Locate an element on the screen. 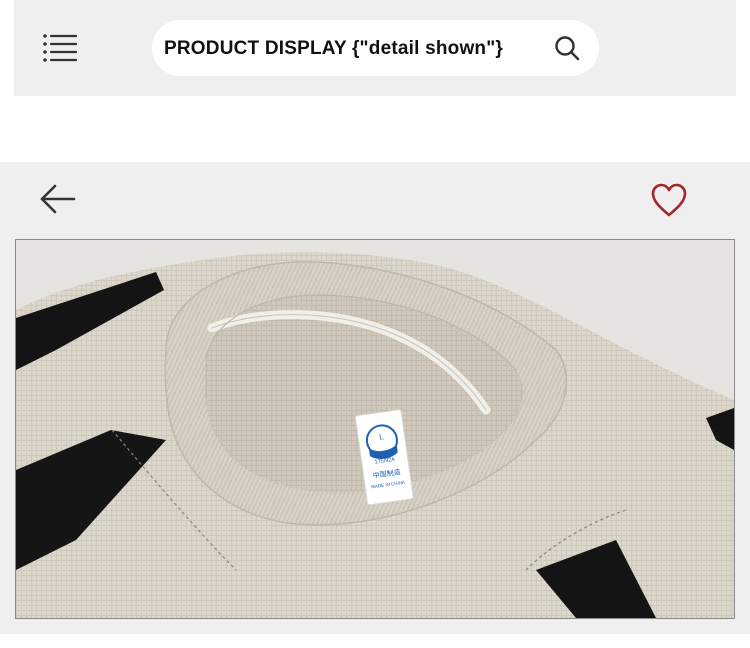 The width and height of the screenshot is (750, 648). back-button is located at coordinates (58, 199).